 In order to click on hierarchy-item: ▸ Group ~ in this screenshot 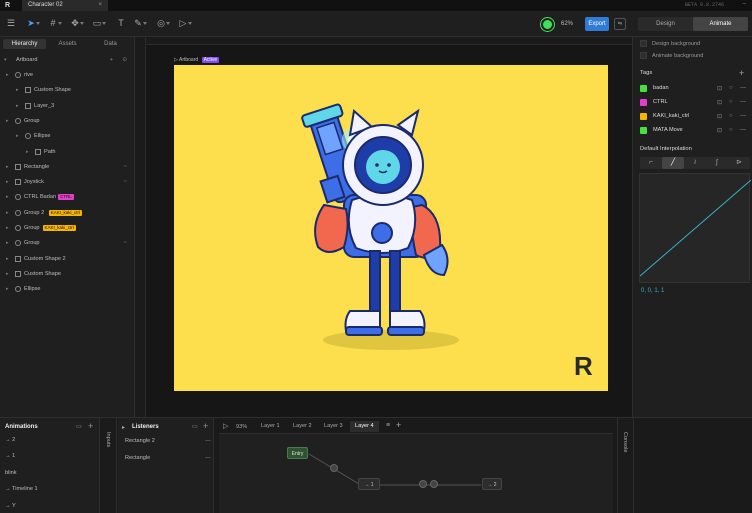, I will do `click(67, 243)`.